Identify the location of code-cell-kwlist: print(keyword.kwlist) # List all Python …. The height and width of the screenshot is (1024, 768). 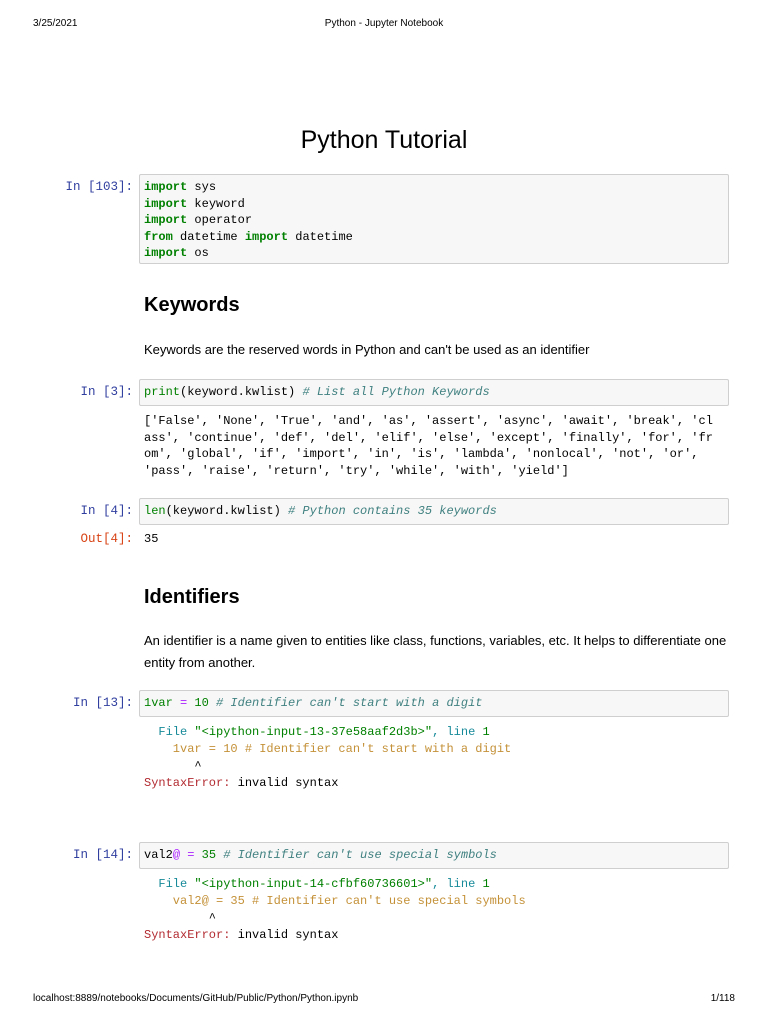
(434, 392).